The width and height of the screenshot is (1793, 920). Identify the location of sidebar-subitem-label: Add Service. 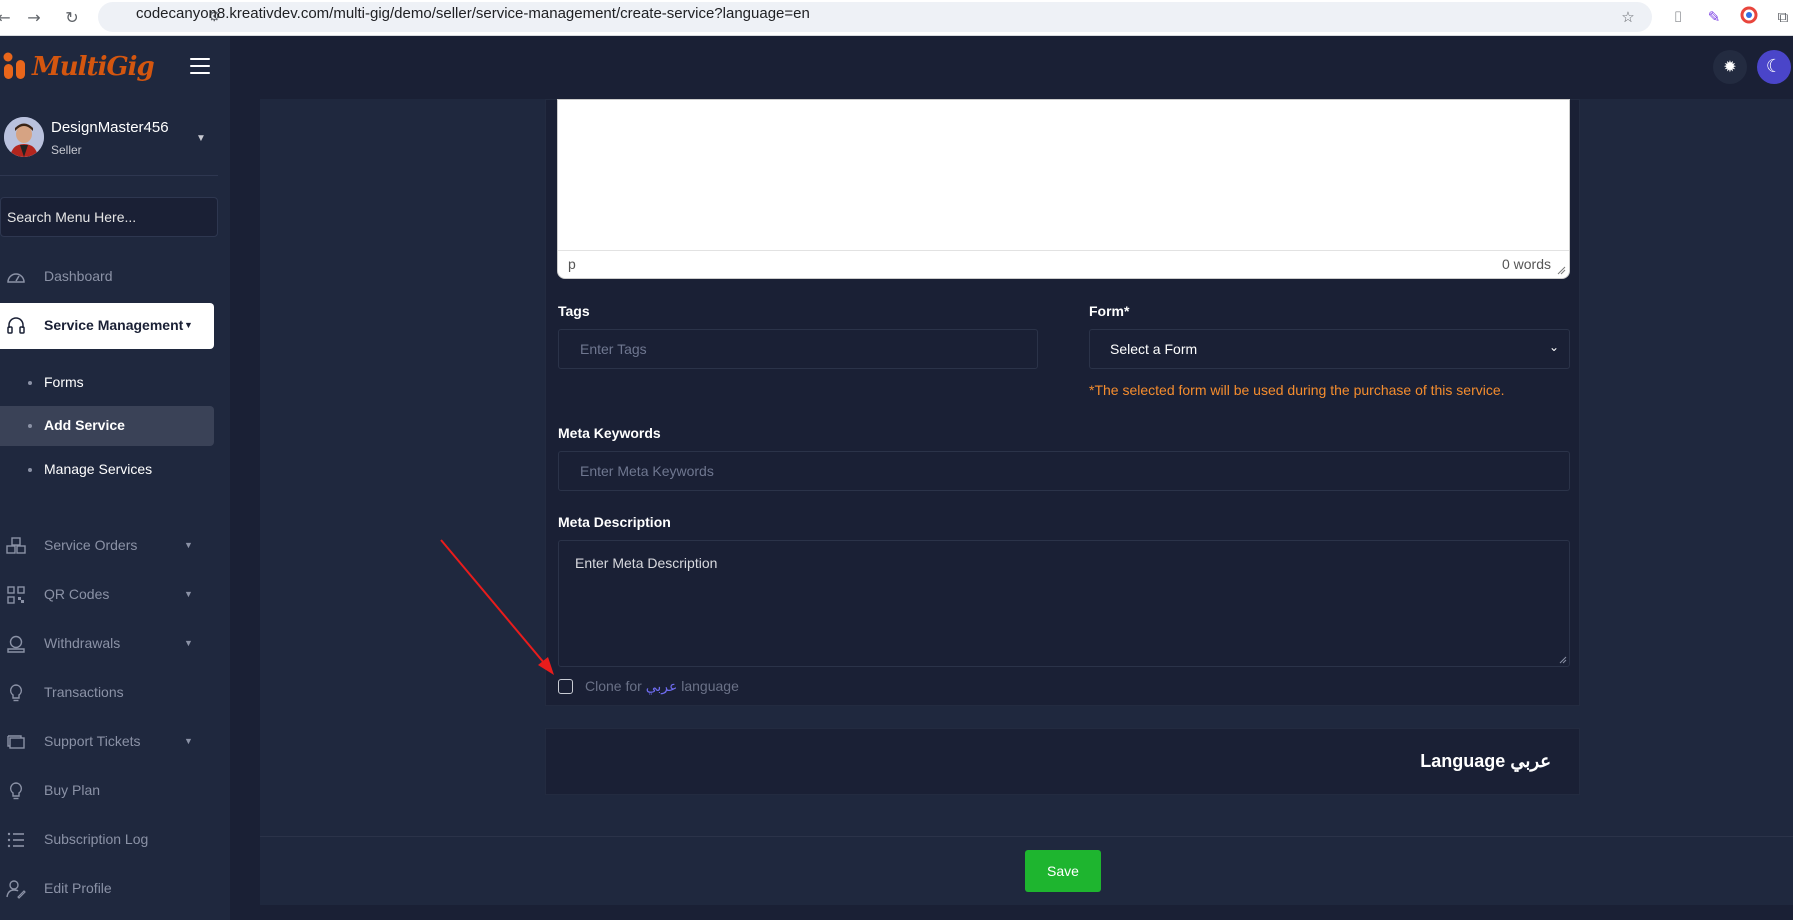
(84, 425).